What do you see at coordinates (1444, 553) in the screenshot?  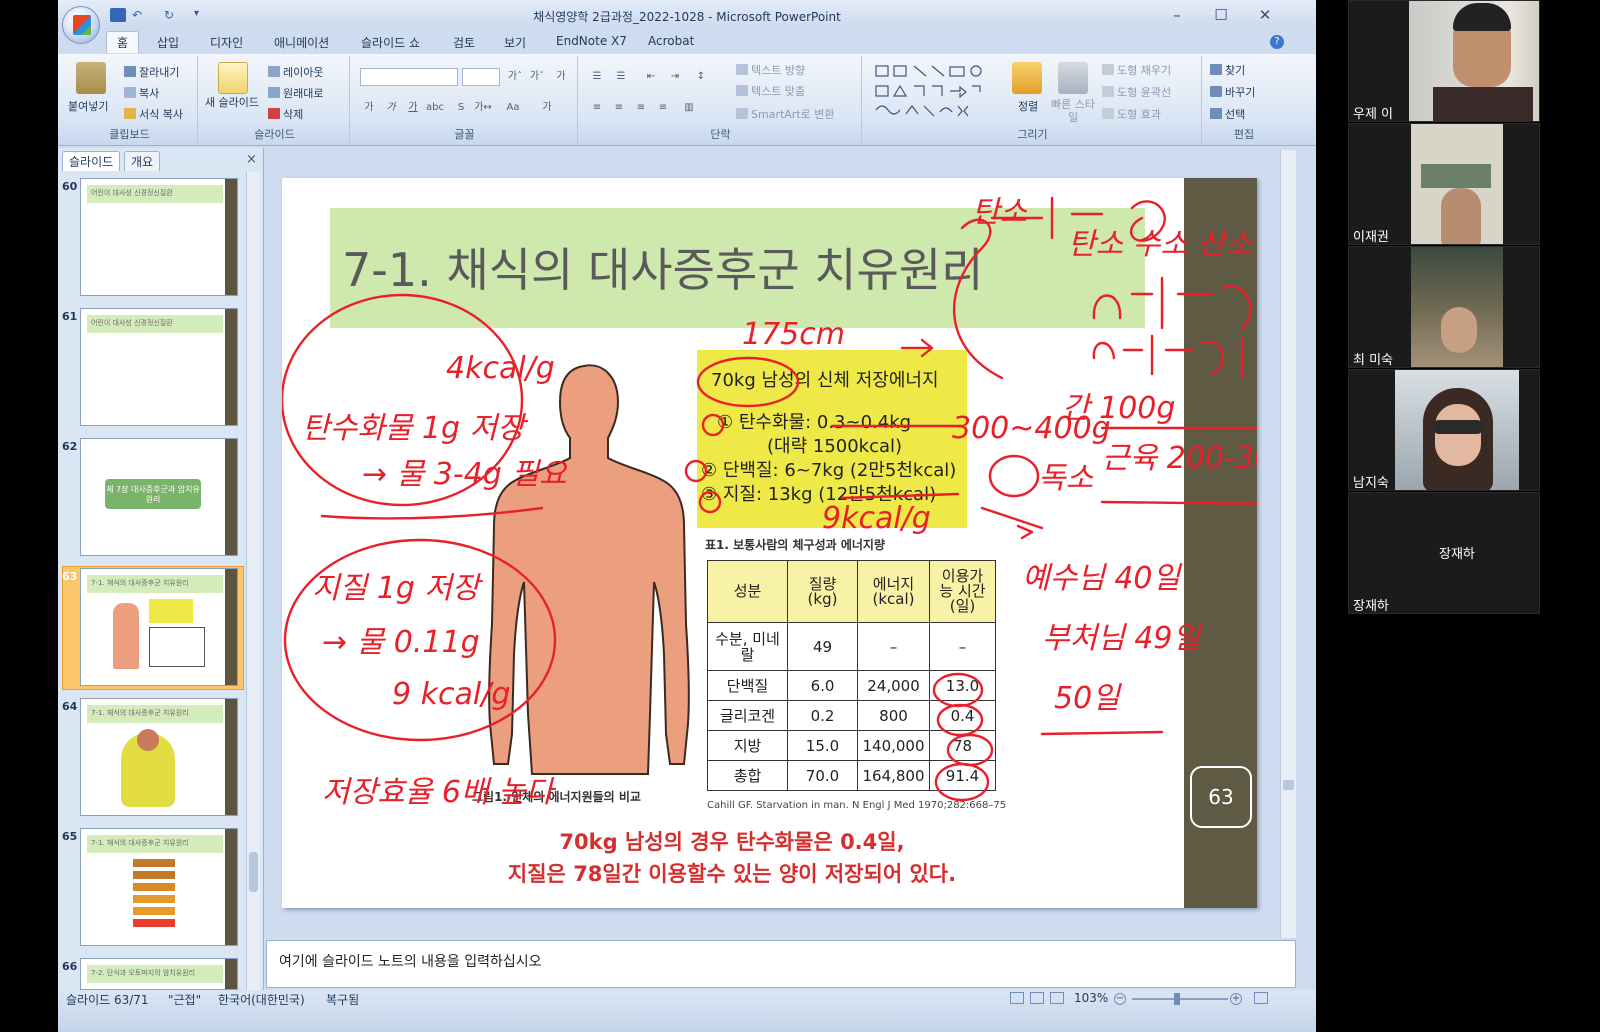 I see `participant-tile: 장재하 장재하` at bounding box center [1444, 553].